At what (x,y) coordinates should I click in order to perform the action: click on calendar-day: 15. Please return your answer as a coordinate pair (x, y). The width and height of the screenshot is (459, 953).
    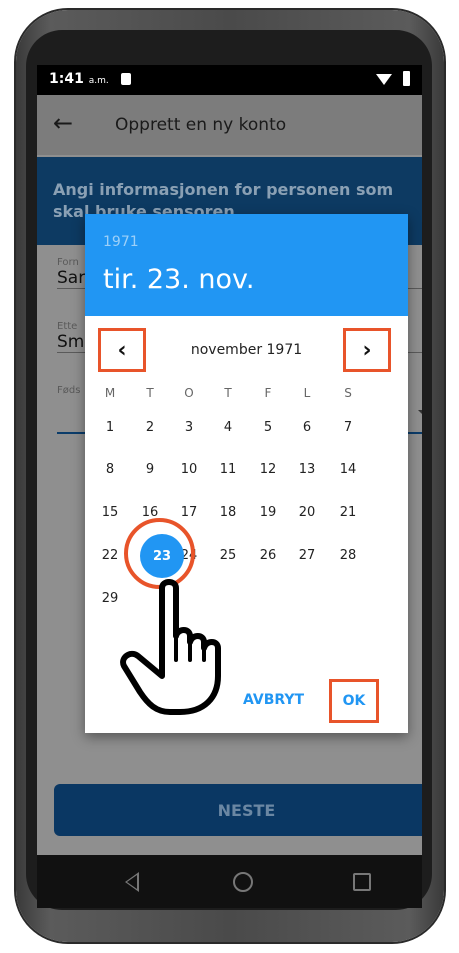
    Looking at the image, I should click on (110, 512).